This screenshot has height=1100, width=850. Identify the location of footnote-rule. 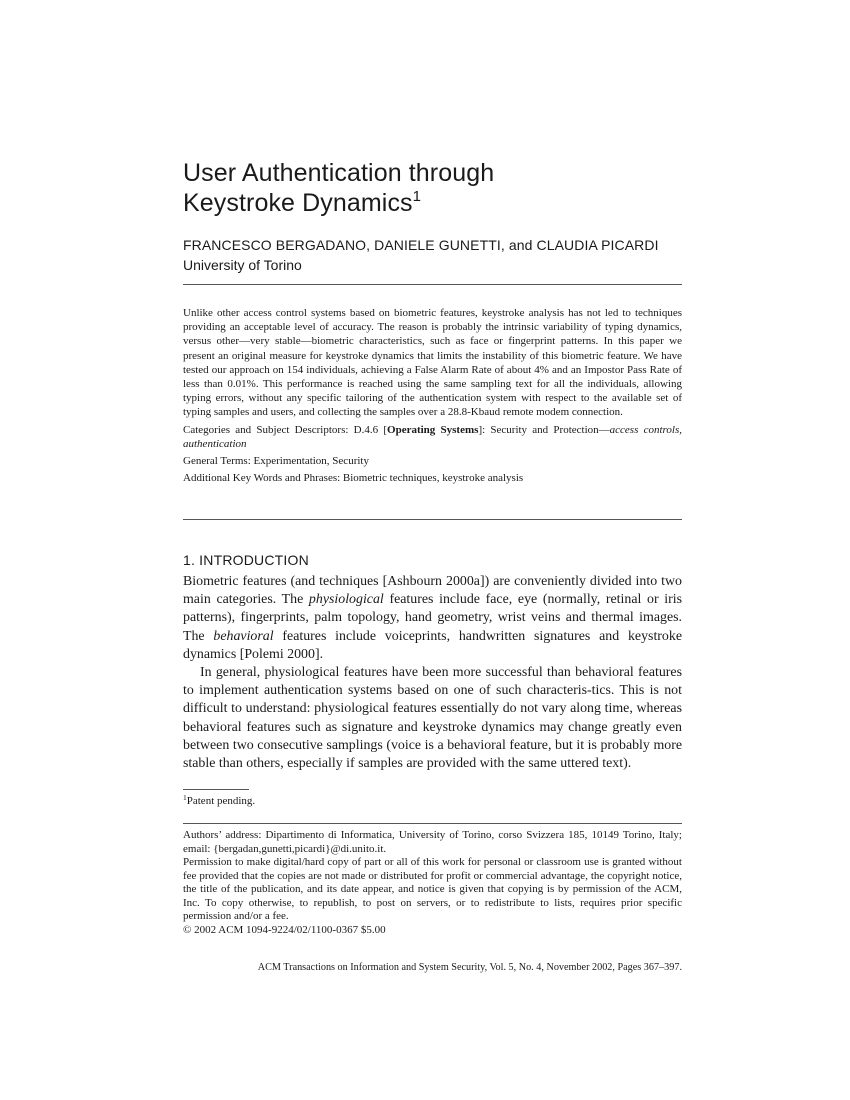
(216, 789).